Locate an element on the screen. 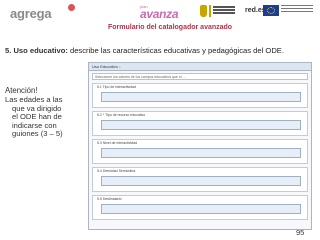  field-label: 5.3 Nivel de interactividad is located at coordinates (117, 143).